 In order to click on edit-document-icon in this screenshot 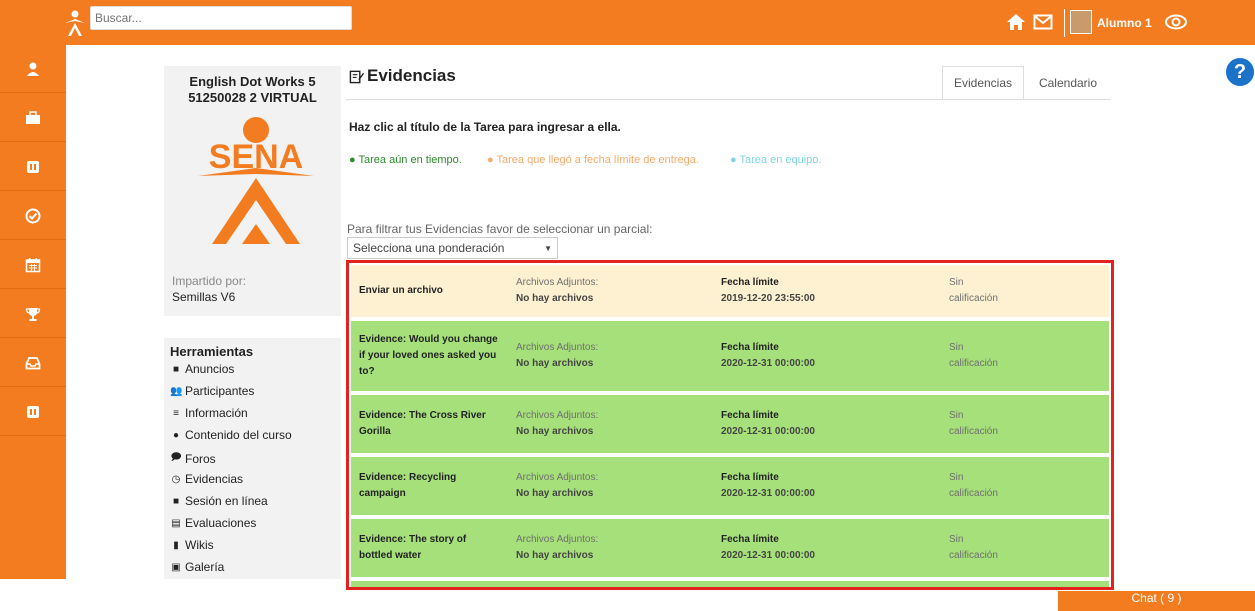, I will do `click(356, 76)`.